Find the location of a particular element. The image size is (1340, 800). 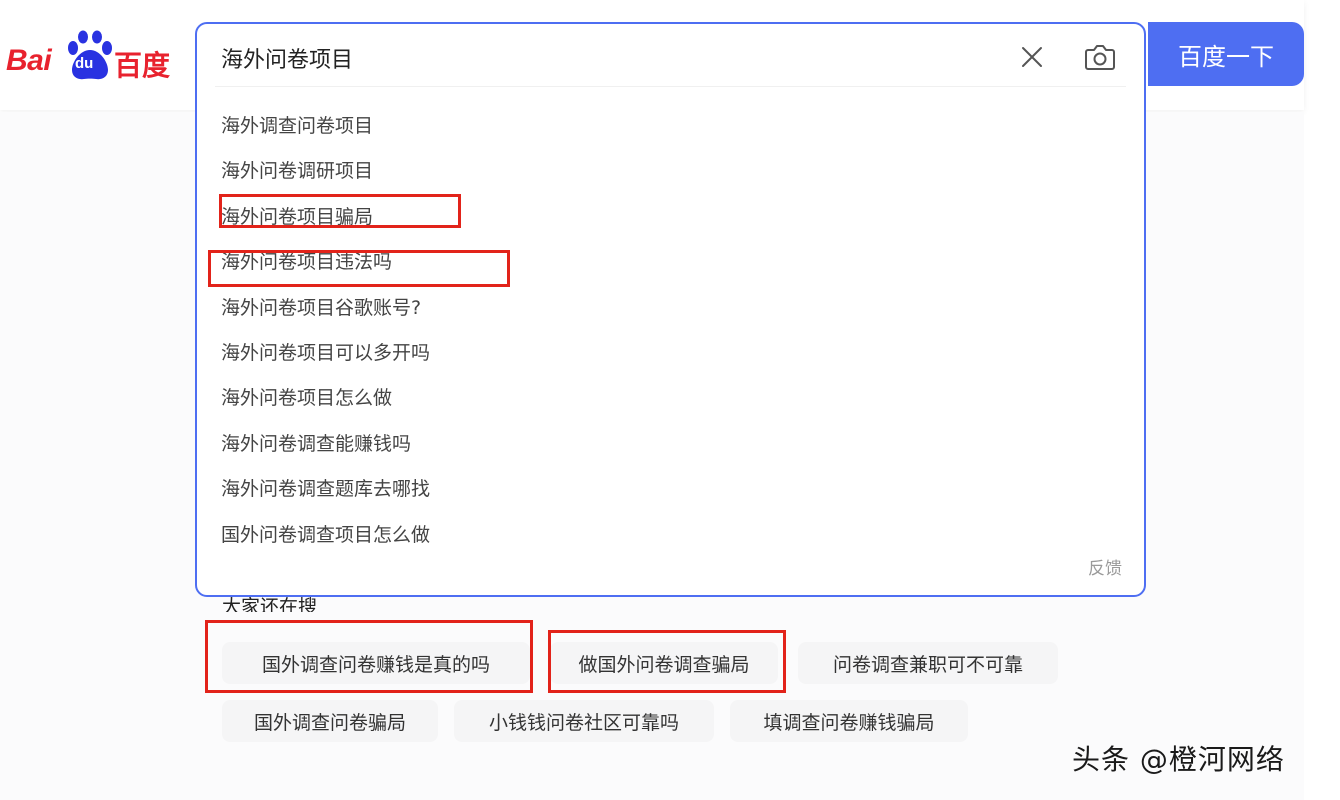

camera-icon is located at coordinates (1100, 57).